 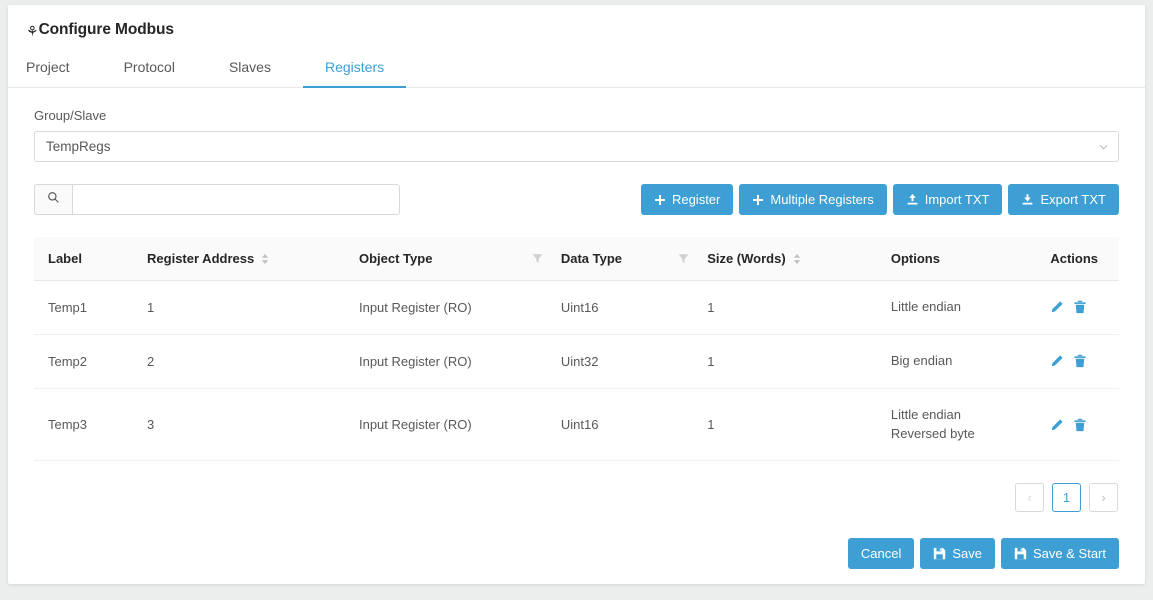 What do you see at coordinates (253, 425) in the screenshot?
I see `cell-register-address: 3` at bounding box center [253, 425].